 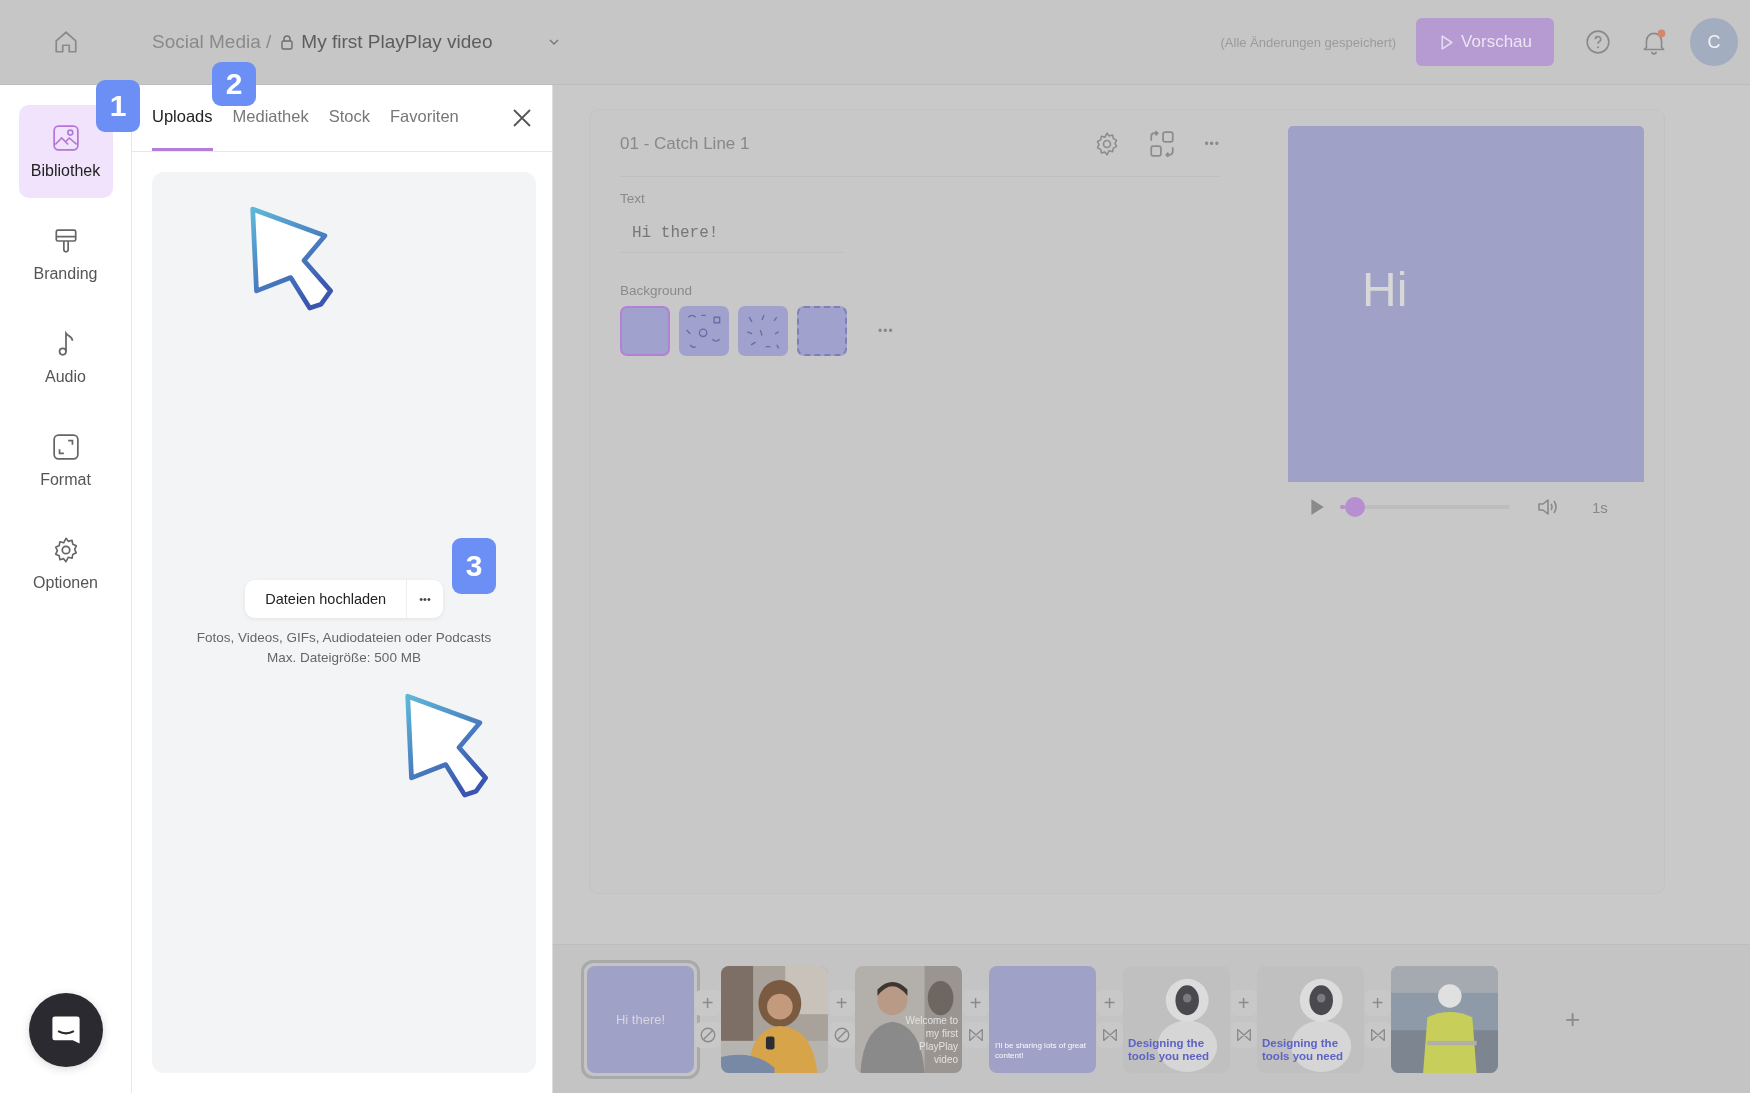 What do you see at coordinates (657, 290) in the screenshot?
I see `field-label: Background` at bounding box center [657, 290].